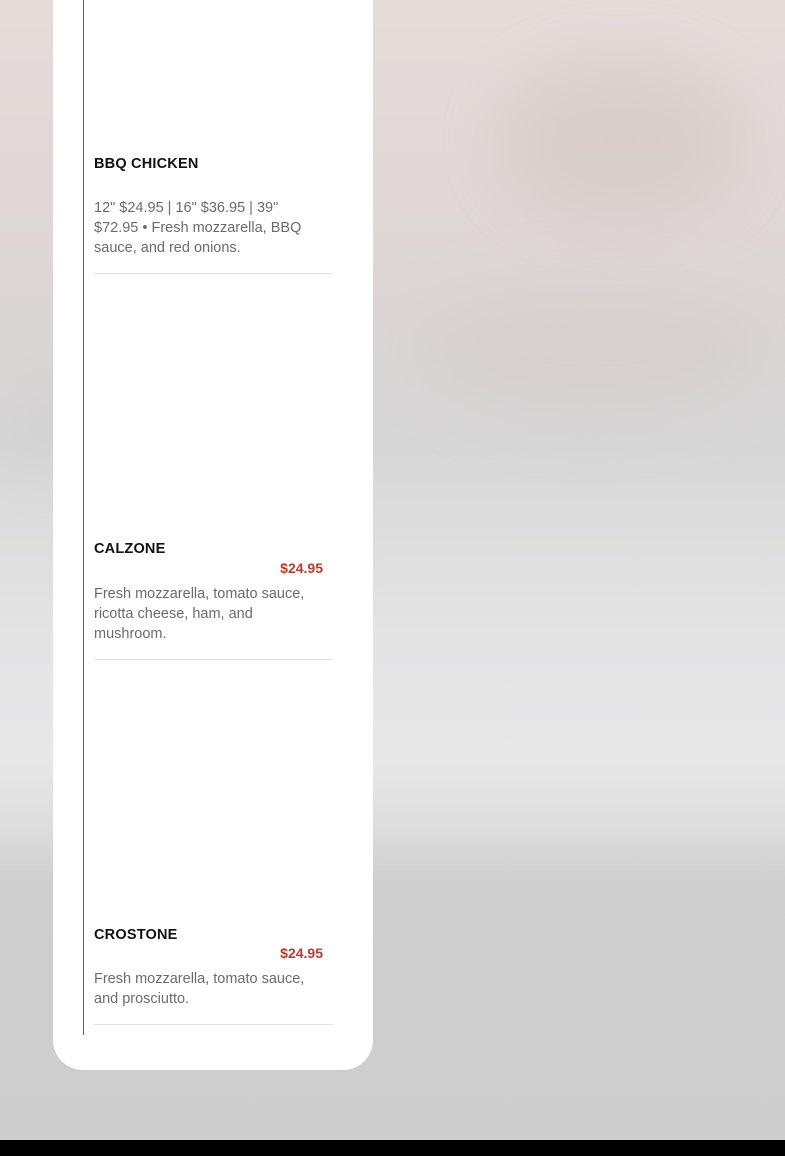  I want to click on bottom-bar, so click(392, 1148).